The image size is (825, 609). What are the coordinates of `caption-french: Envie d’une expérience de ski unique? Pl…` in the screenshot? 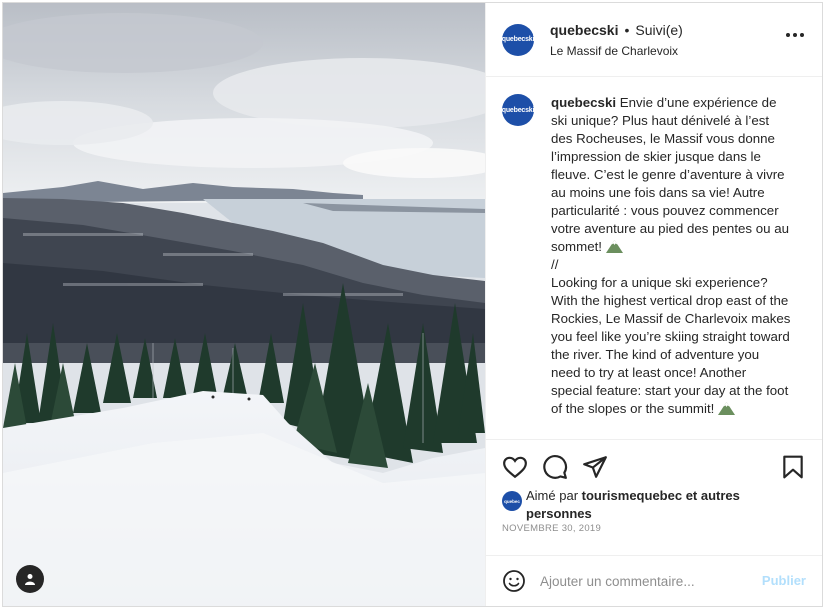 It's located at (670, 174).